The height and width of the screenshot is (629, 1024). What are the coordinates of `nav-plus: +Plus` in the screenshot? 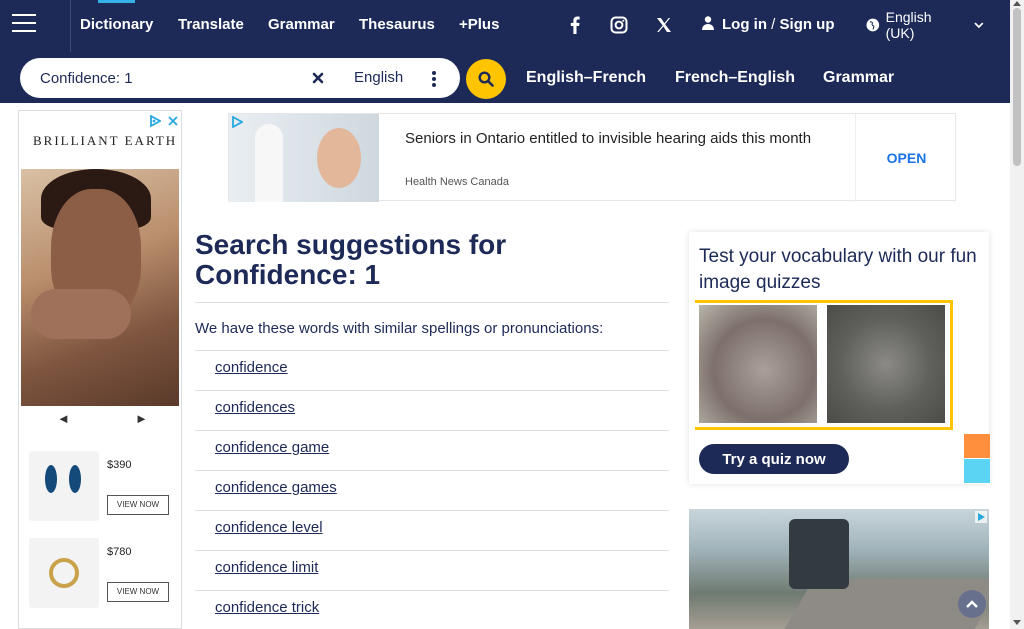 It's located at (479, 24).